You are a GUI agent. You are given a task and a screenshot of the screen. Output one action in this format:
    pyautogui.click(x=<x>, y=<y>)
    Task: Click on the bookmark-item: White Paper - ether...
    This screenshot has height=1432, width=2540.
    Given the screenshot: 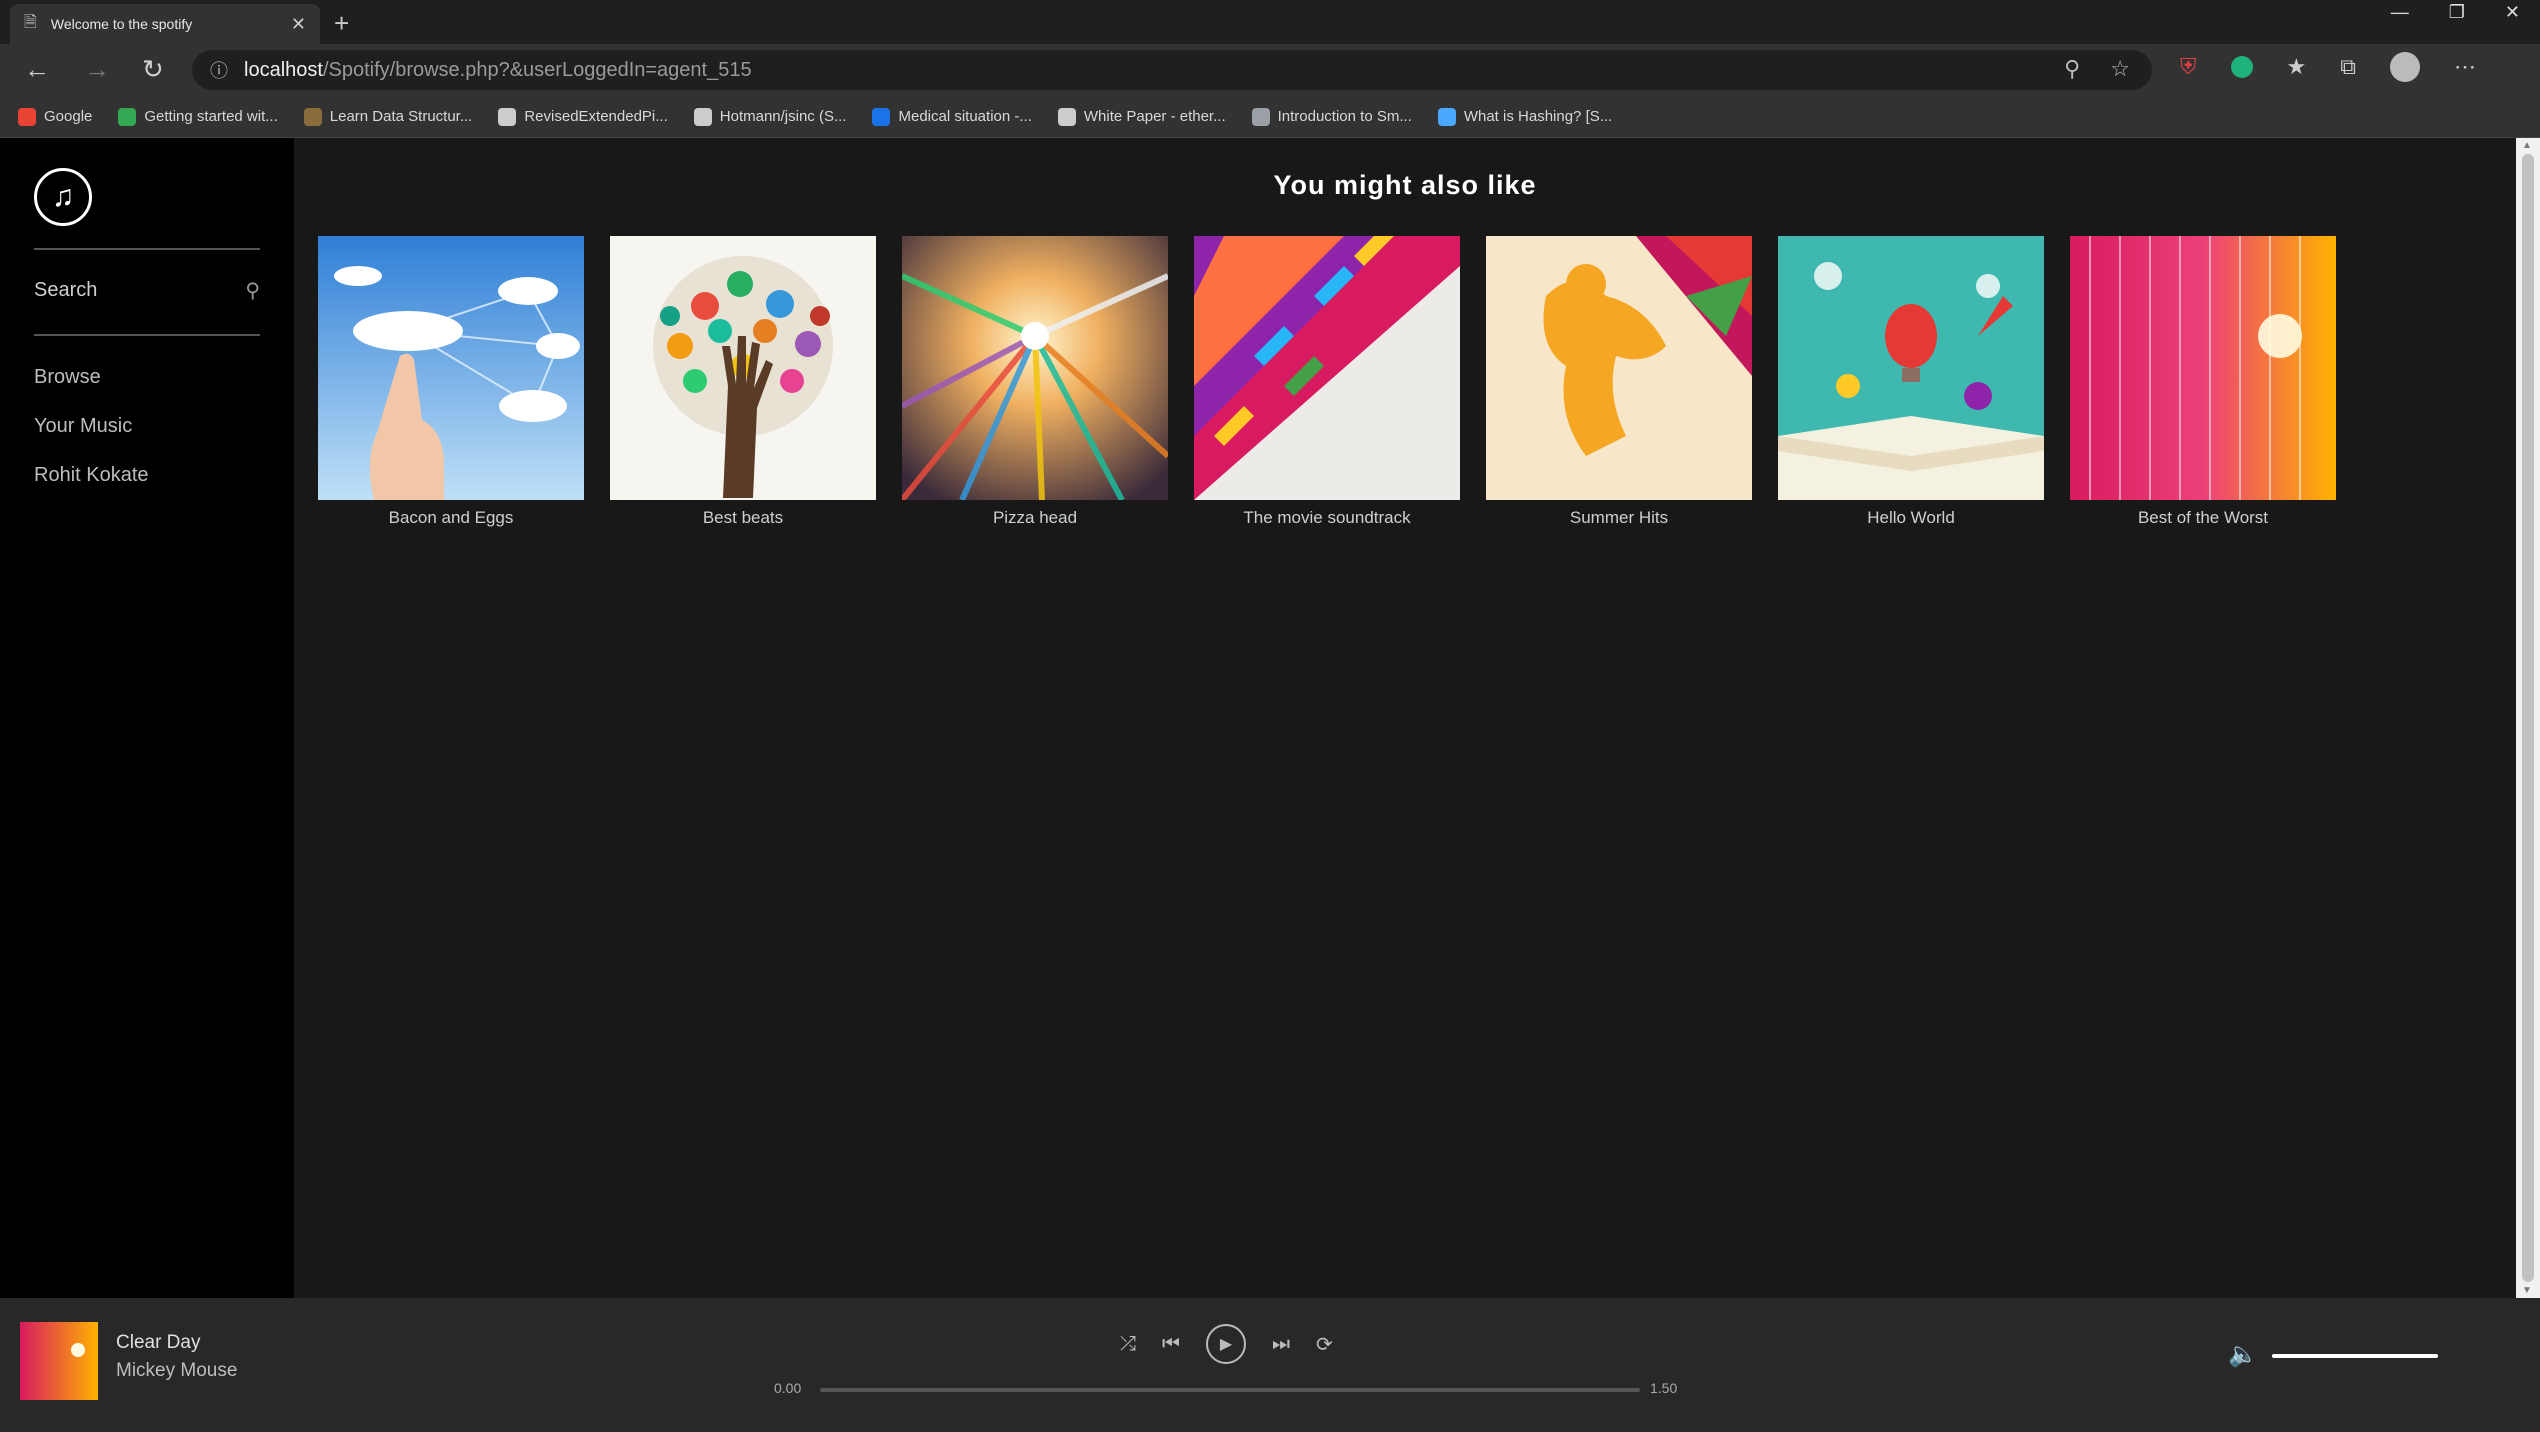 What is the action you would take?
    pyautogui.click(x=1141, y=116)
    